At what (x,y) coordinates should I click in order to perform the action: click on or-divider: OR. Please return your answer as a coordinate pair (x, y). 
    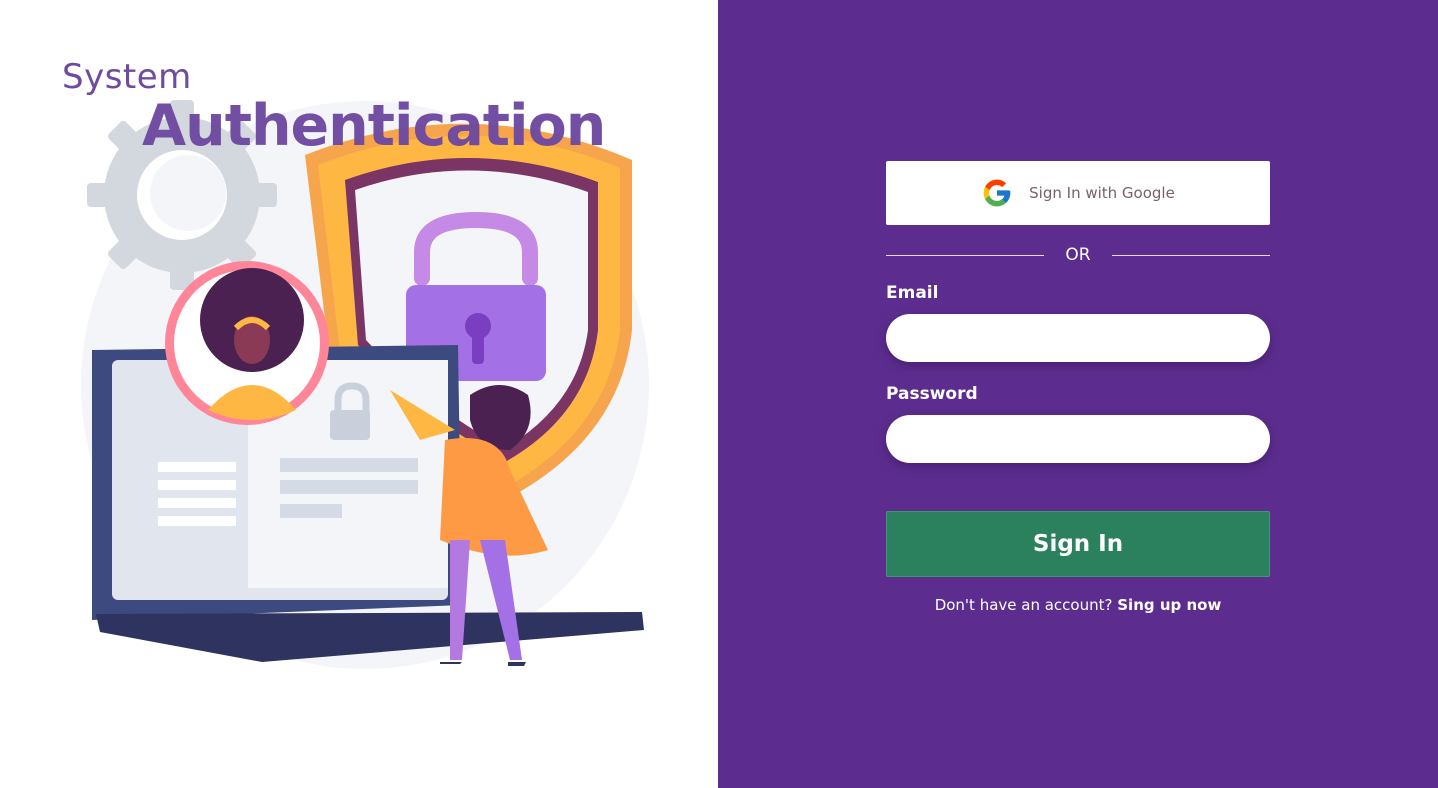
    Looking at the image, I should click on (1078, 255).